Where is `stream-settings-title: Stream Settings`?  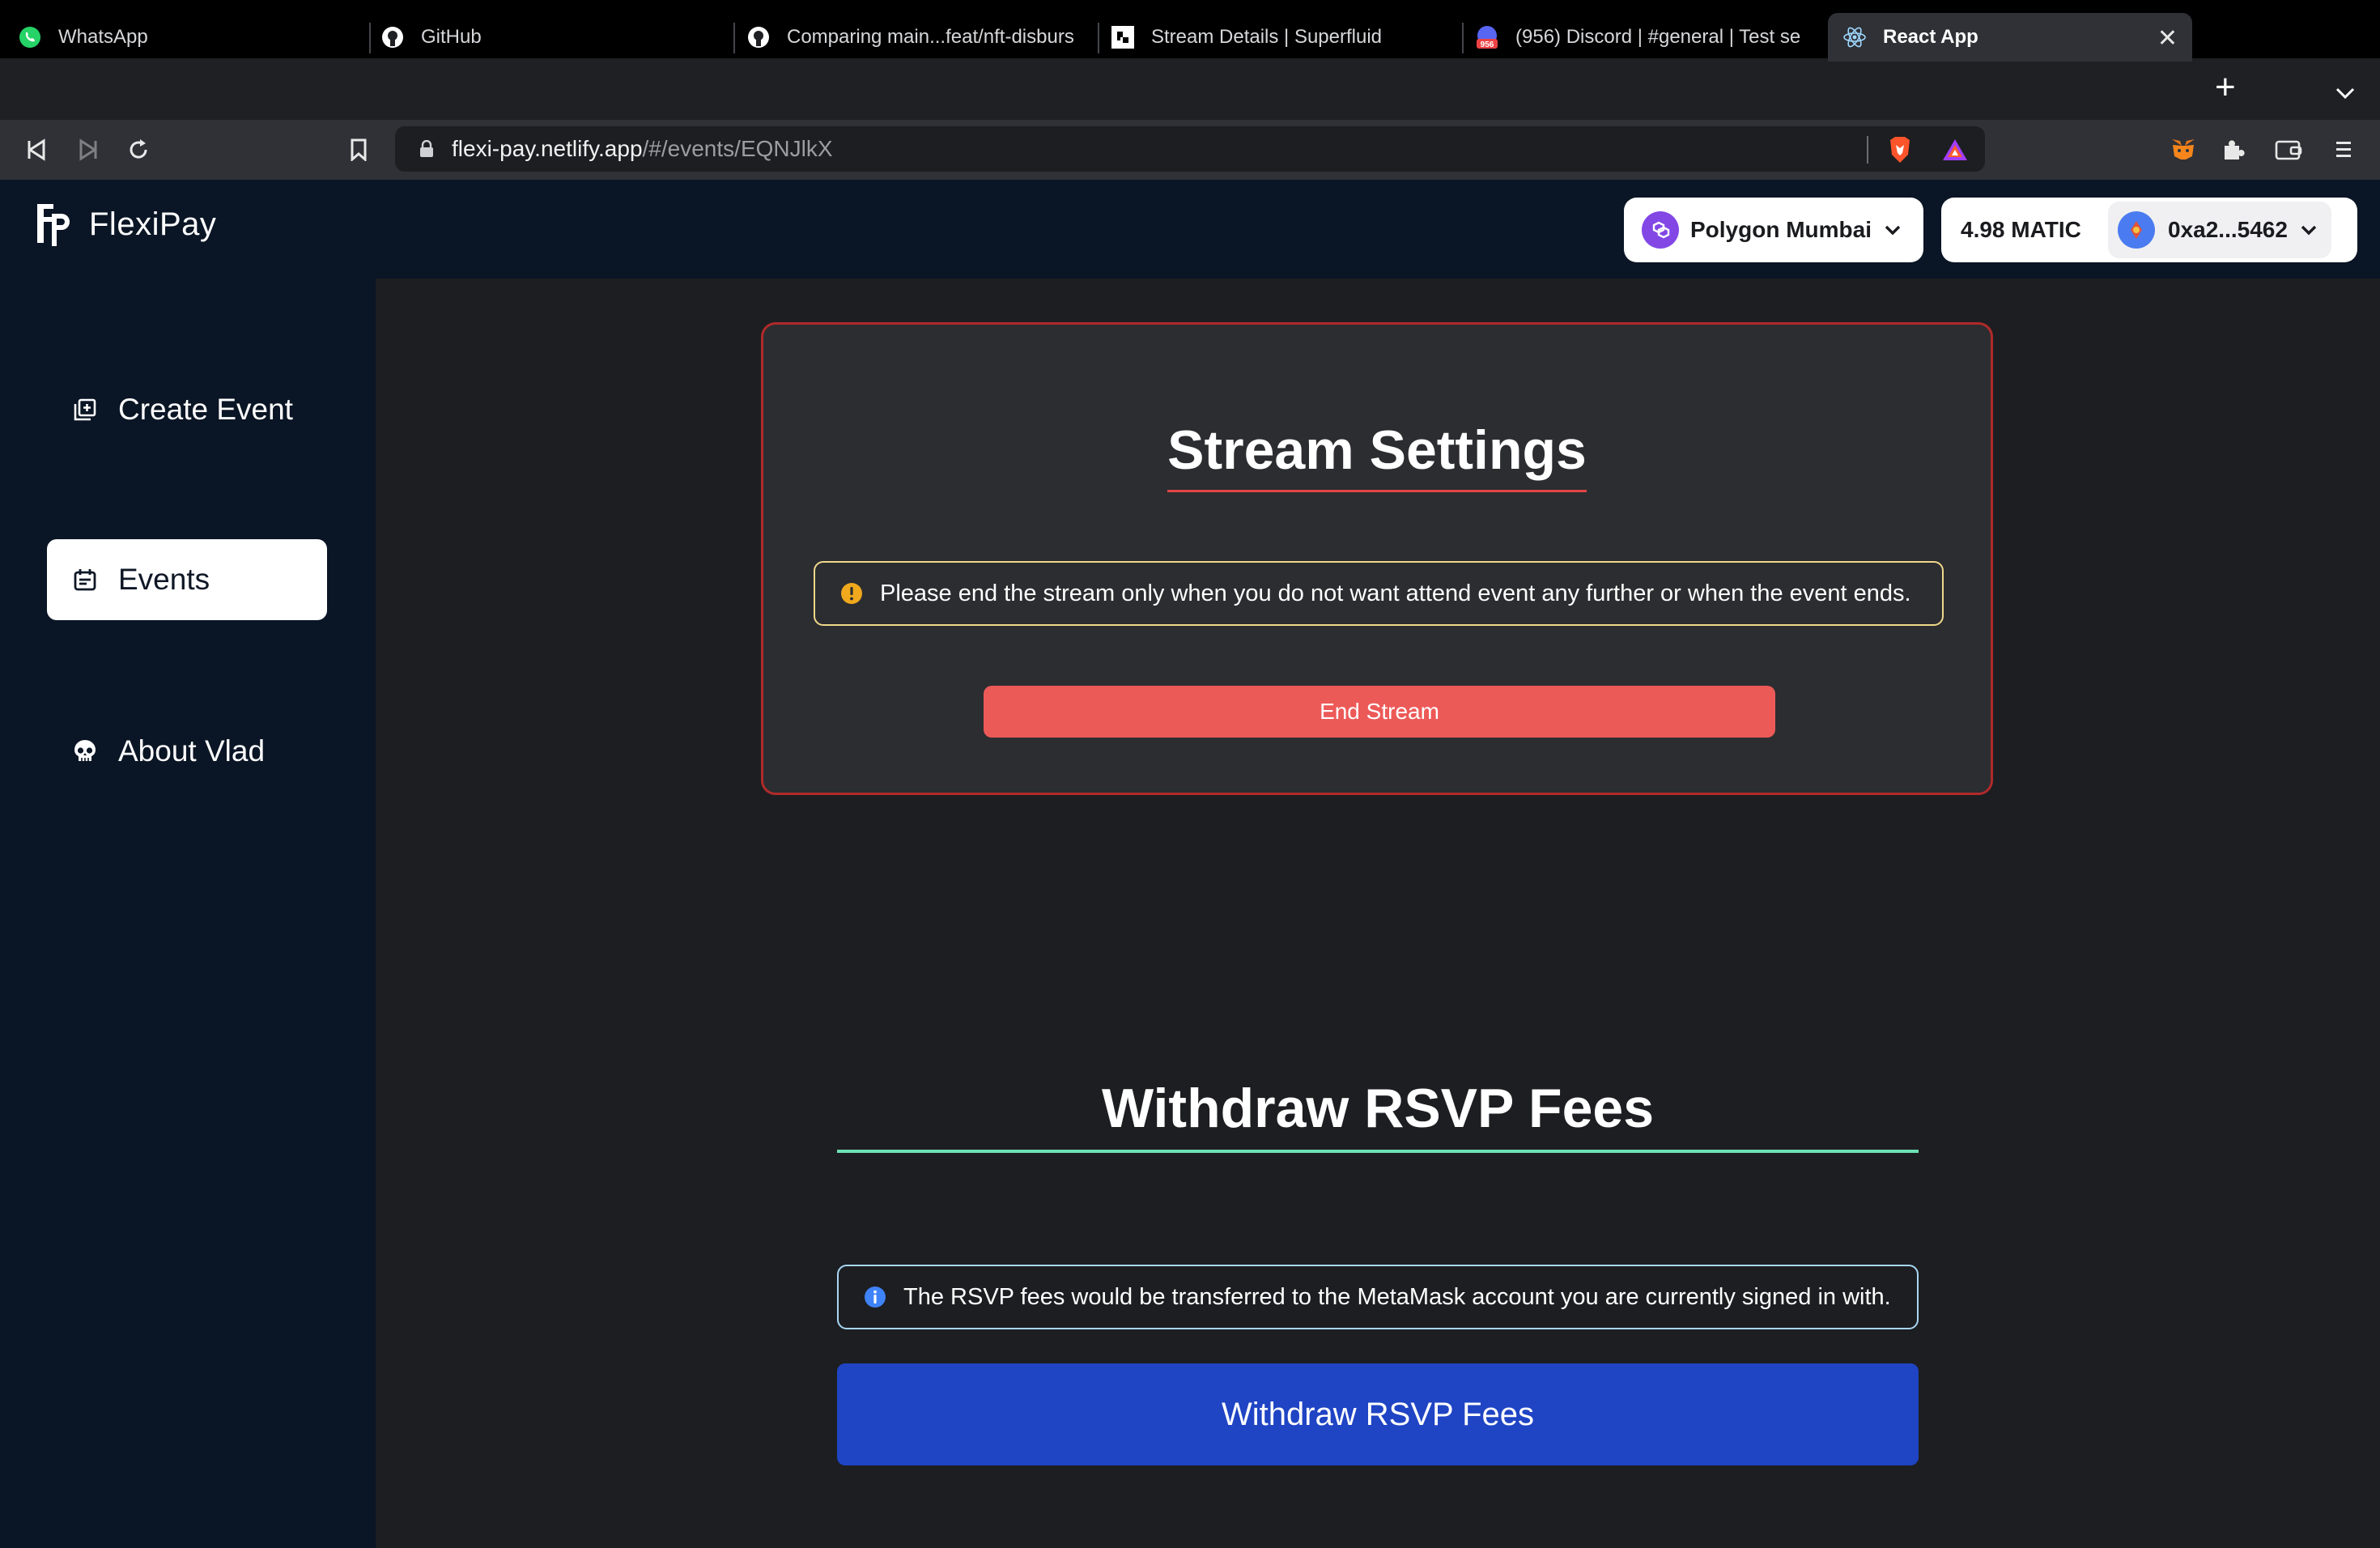 stream-settings-title: Stream Settings is located at coordinates (1377, 455).